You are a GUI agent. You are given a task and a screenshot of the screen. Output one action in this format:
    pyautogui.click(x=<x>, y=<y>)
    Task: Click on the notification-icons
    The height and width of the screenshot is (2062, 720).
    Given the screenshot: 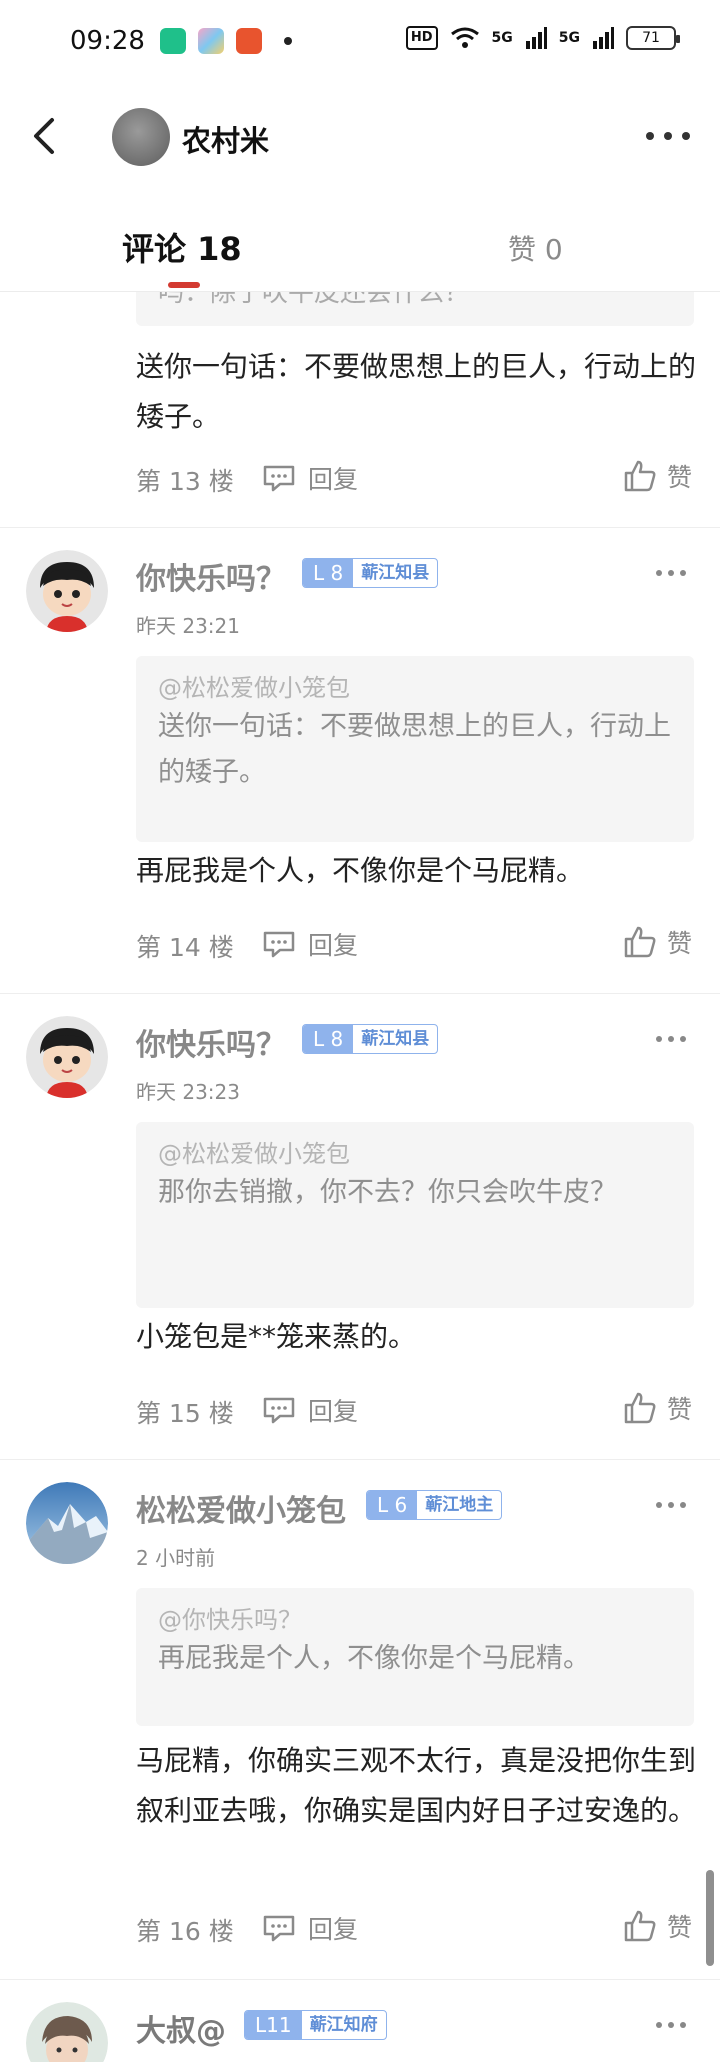 What is the action you would take?
    pyautogui.click(x=226, y=41)
    